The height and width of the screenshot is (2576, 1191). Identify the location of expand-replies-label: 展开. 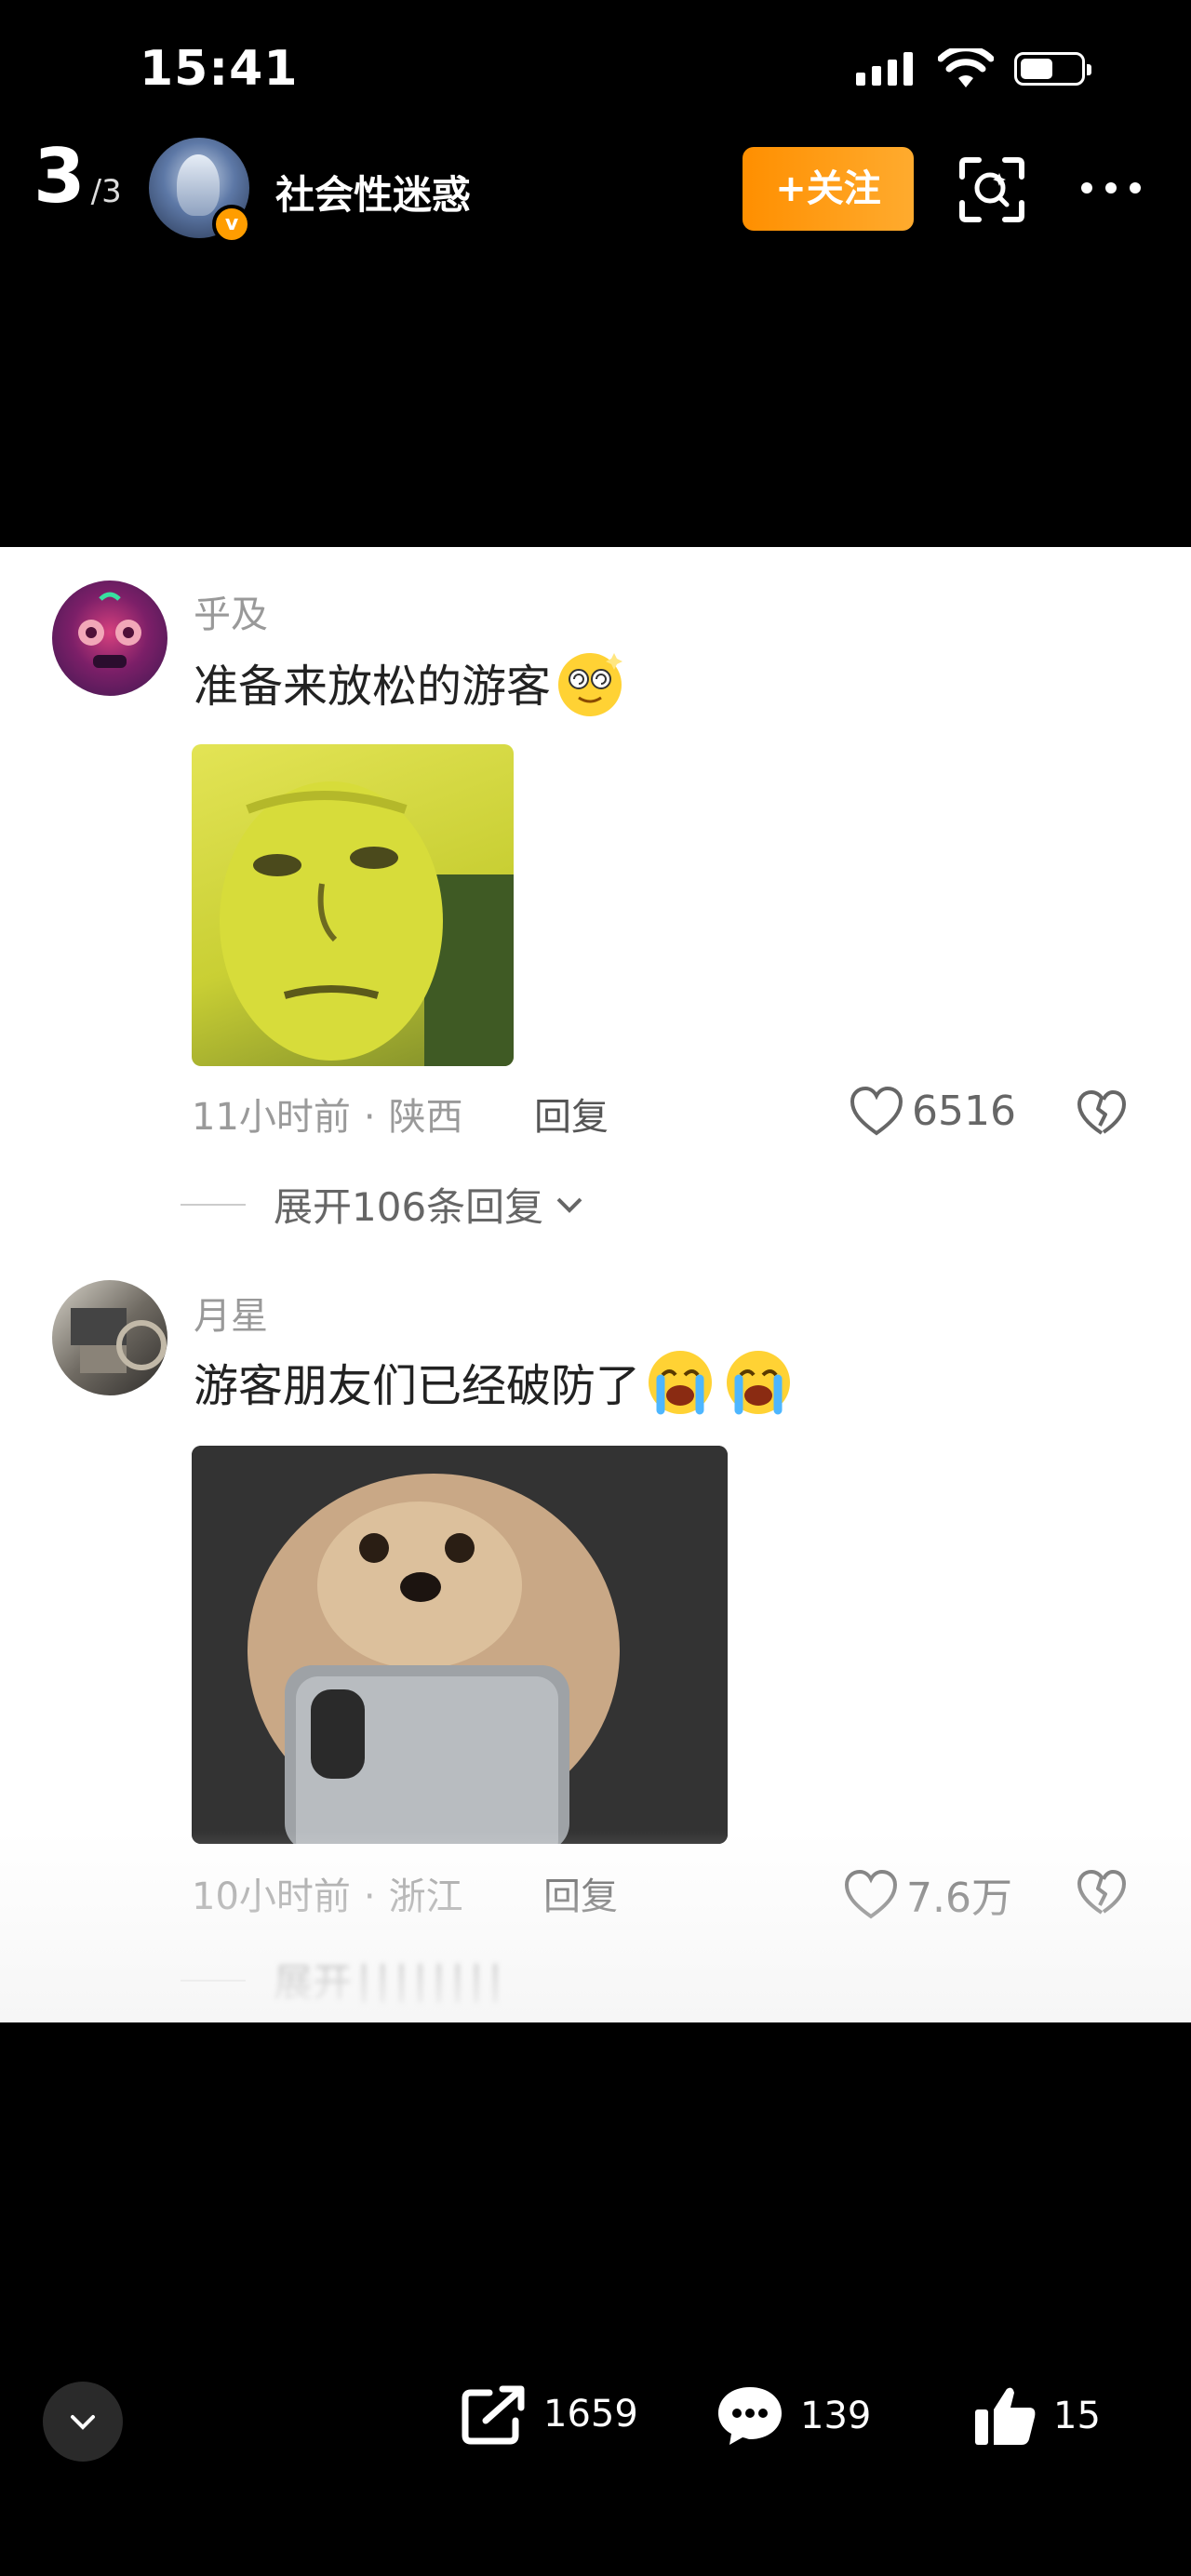
(313, 1983).